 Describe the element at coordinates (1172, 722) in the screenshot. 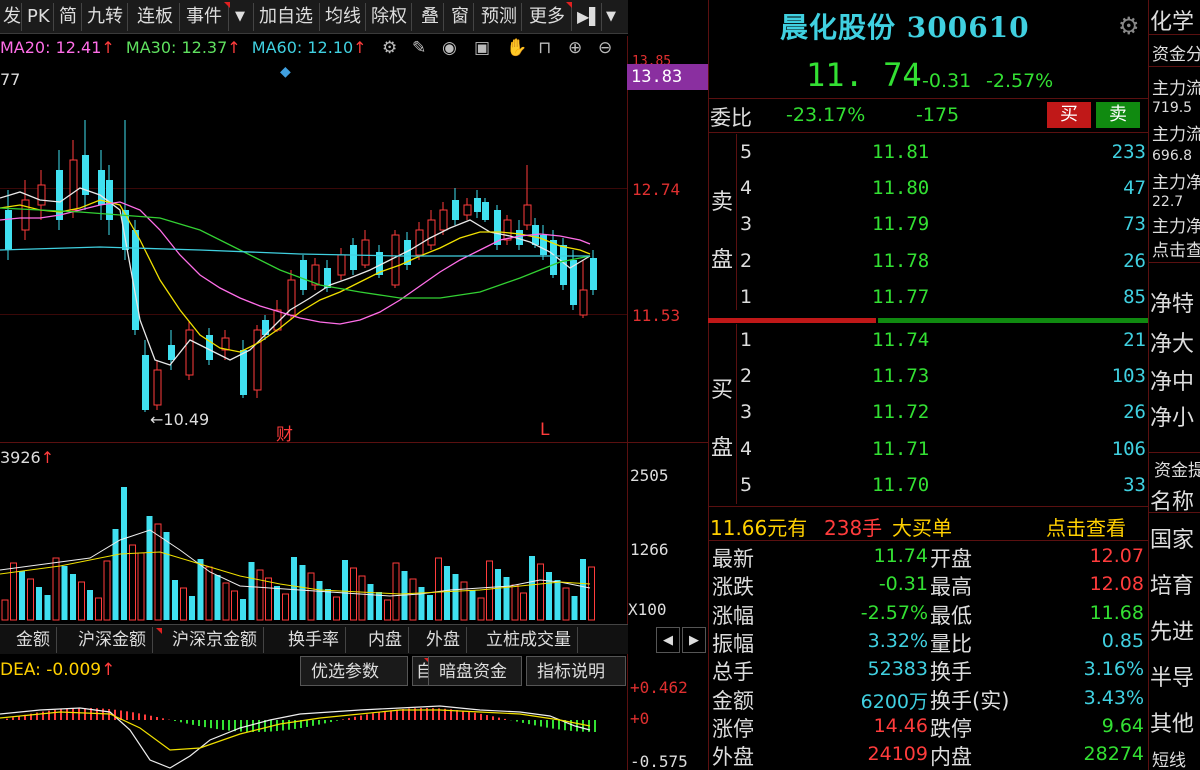

I see `side-item-5: 其他` at that location.